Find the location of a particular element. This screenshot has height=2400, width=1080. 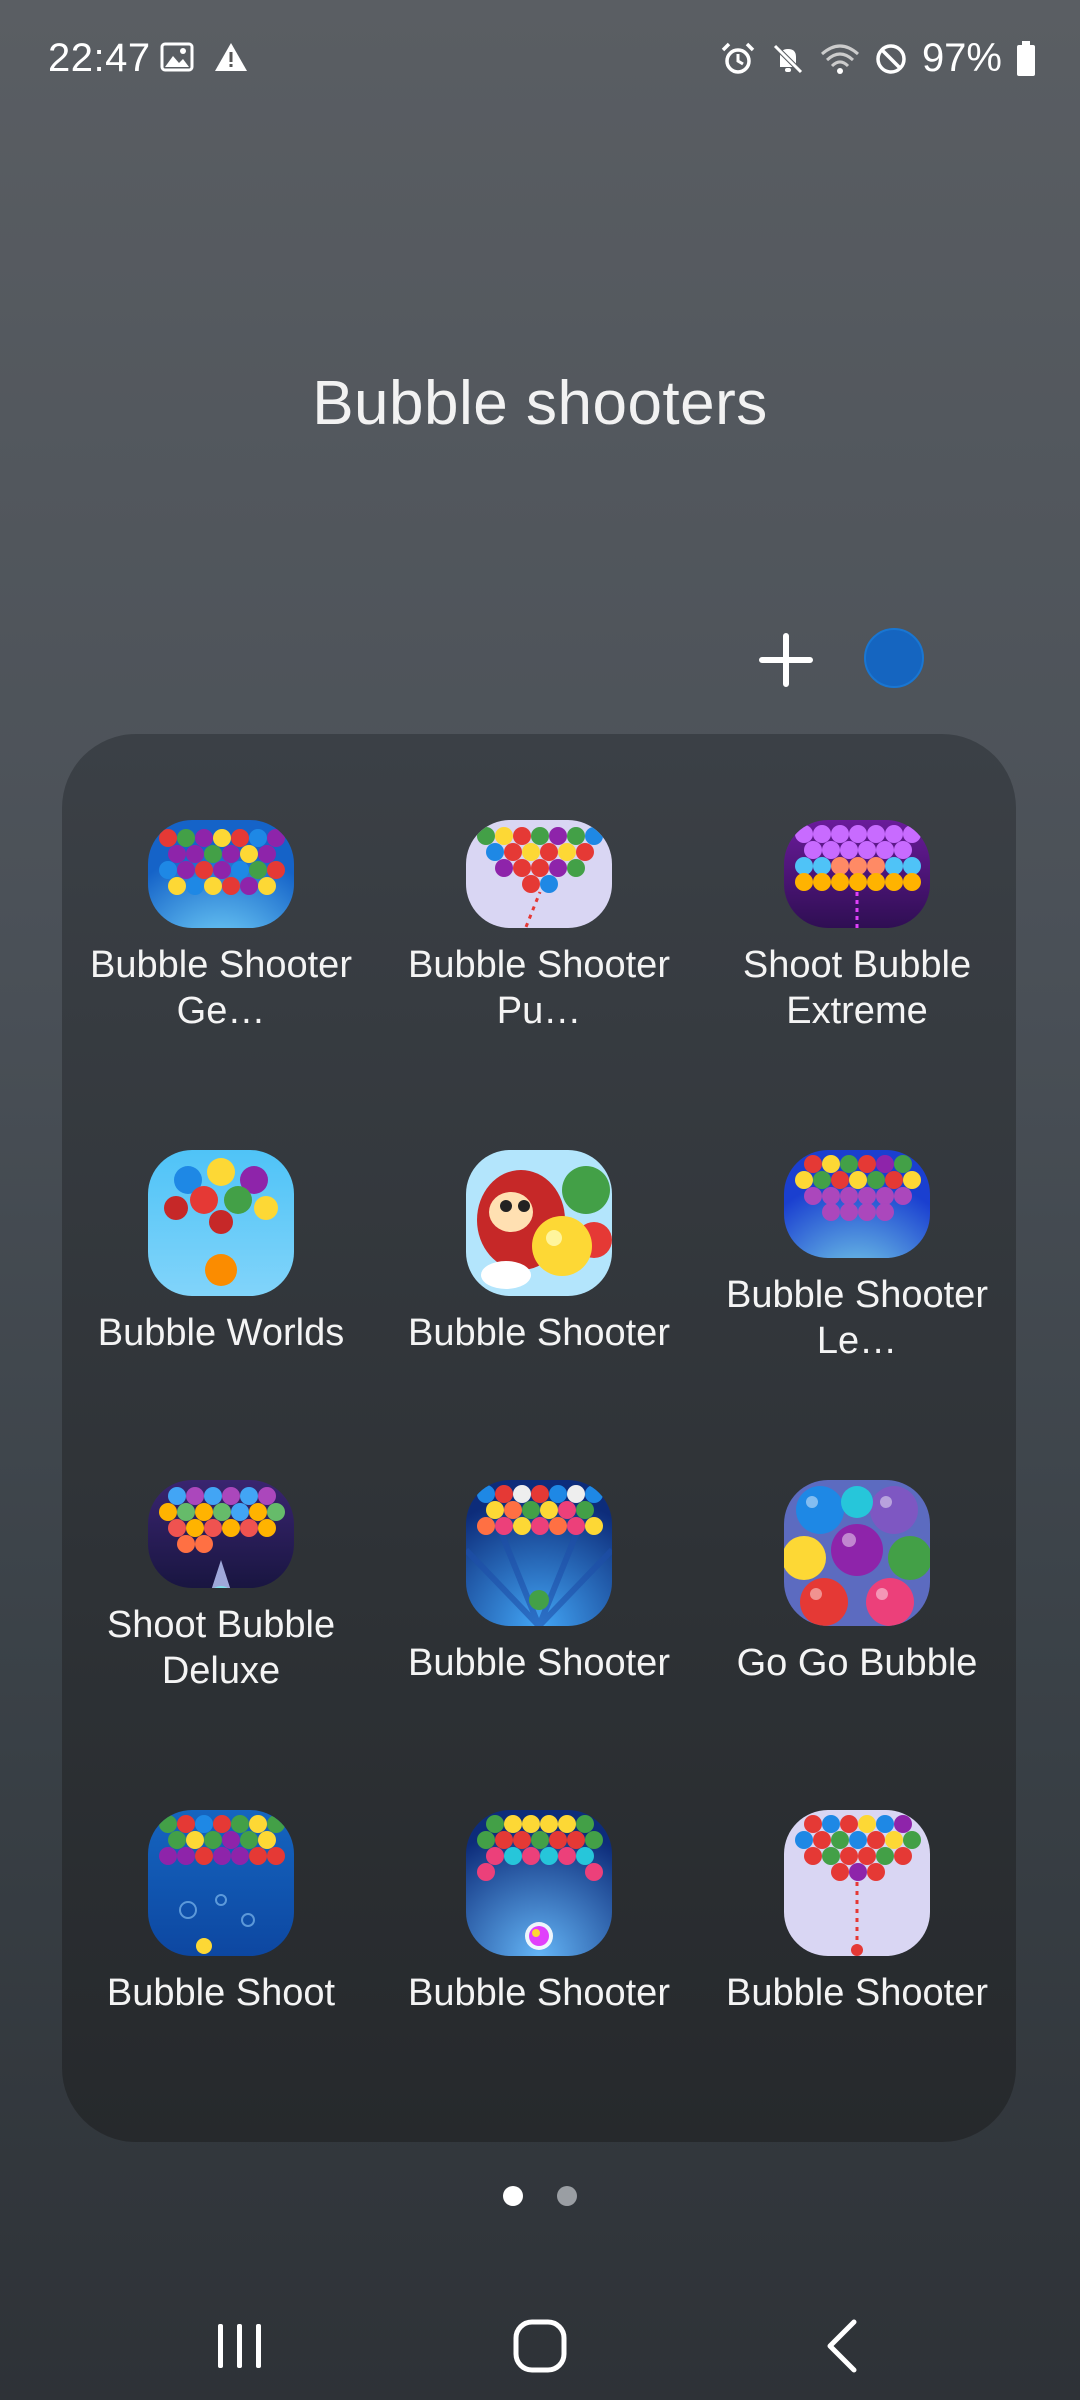

app-item: Shoot Bubble Deluxe is located at coordinates (221, 1544).